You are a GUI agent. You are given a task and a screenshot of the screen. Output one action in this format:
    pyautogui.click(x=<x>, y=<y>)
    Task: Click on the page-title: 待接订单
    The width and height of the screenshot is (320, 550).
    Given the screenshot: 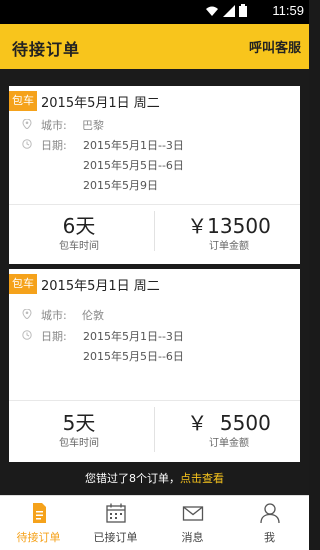 What is the action you would take?
    pyautogui.click(x=46, y=49)
    